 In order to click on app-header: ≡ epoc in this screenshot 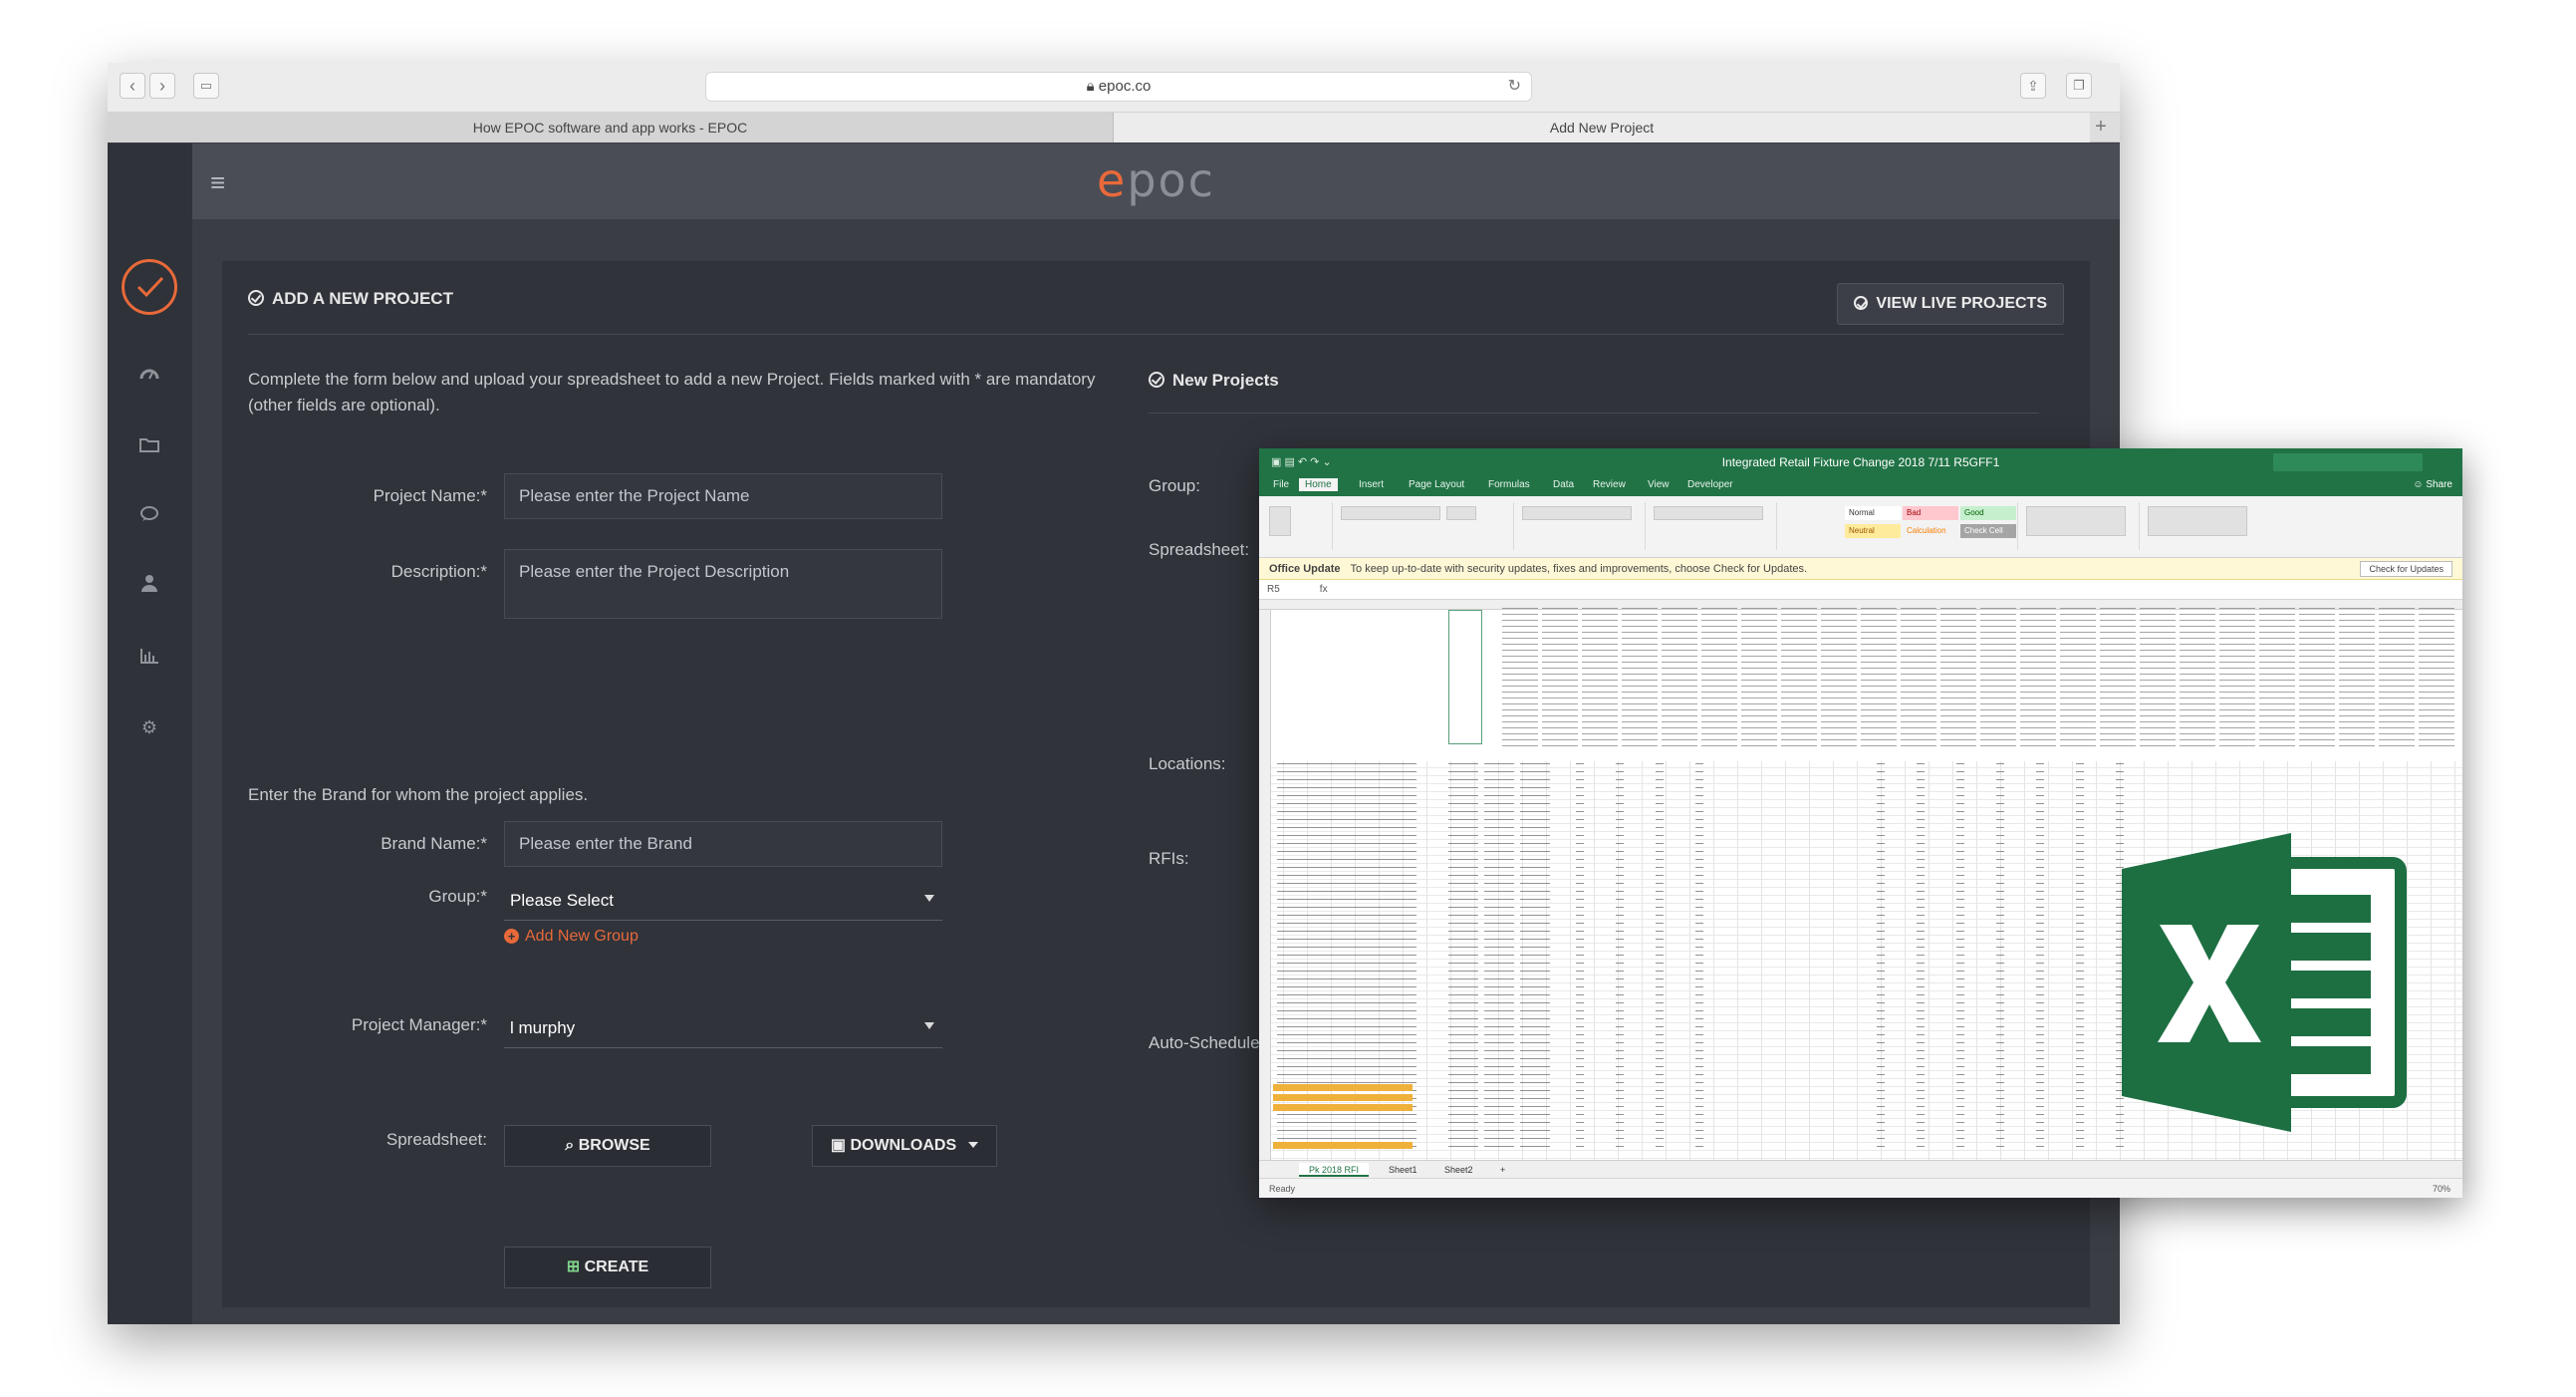, I will do `click(1156, 181)`.